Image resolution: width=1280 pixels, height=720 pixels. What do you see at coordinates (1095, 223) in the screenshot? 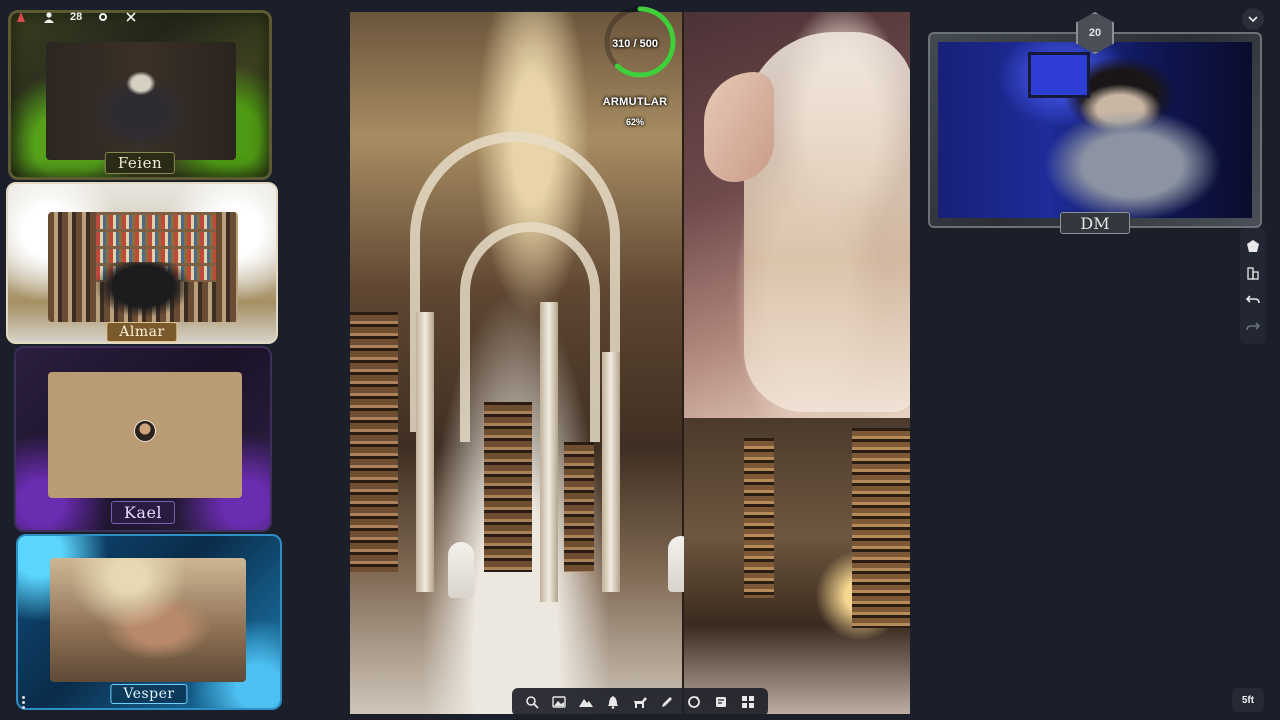
I see `dm-label: DM` at bounding box center [1095, 223].